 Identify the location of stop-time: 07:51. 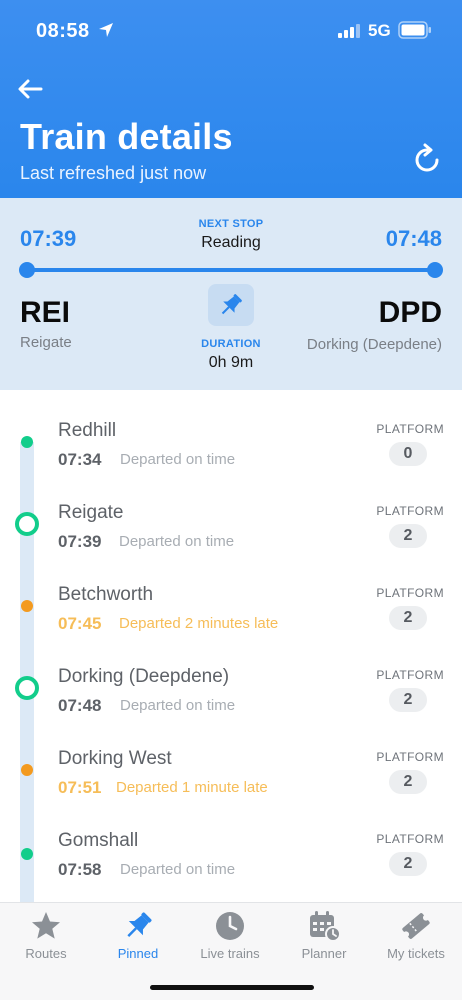
(80, 787).